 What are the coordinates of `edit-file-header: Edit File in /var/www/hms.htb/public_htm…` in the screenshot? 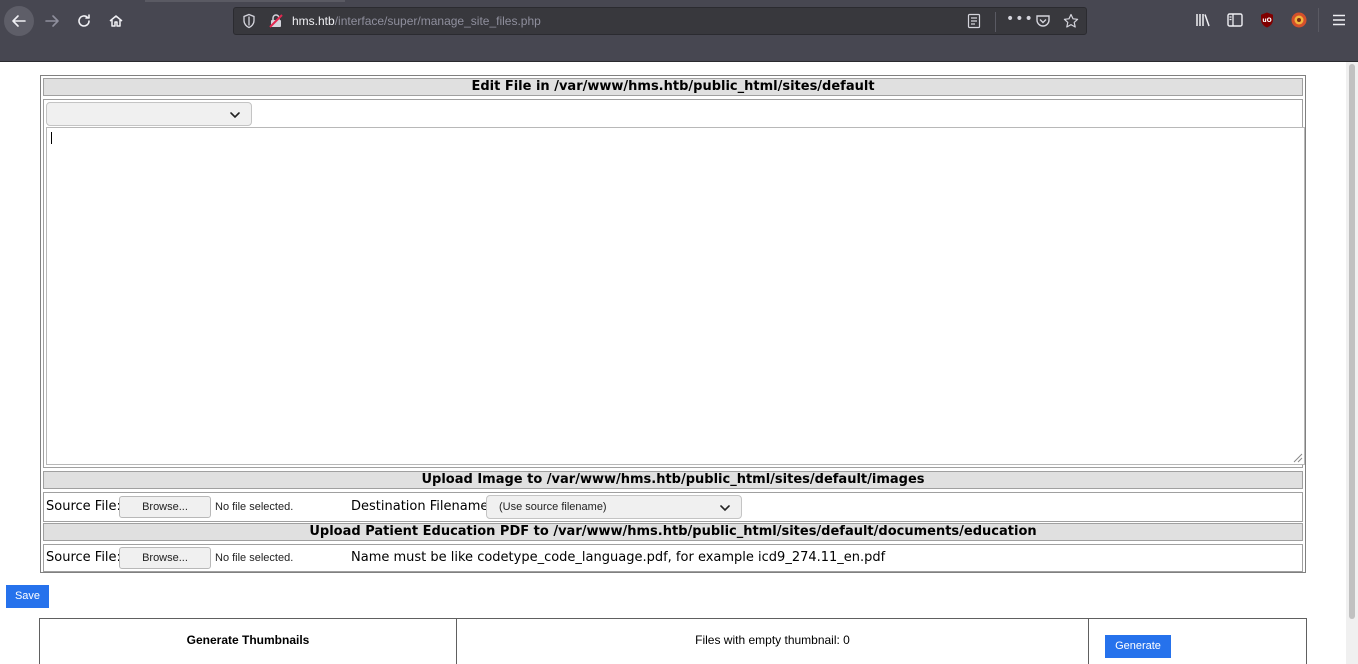 It's located at (673, 87).